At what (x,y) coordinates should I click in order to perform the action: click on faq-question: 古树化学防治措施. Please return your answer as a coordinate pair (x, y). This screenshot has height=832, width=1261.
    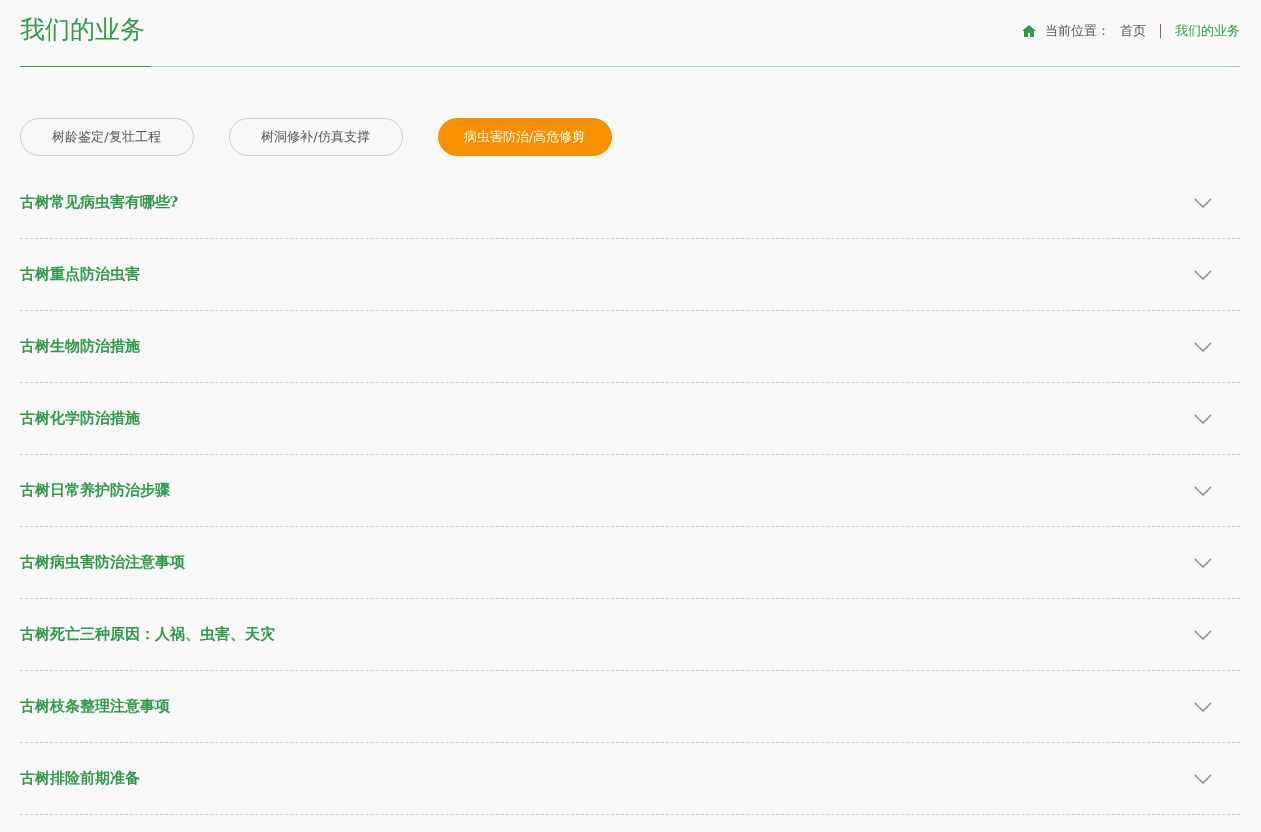
    Looking at the image, I should click on (79, 418).